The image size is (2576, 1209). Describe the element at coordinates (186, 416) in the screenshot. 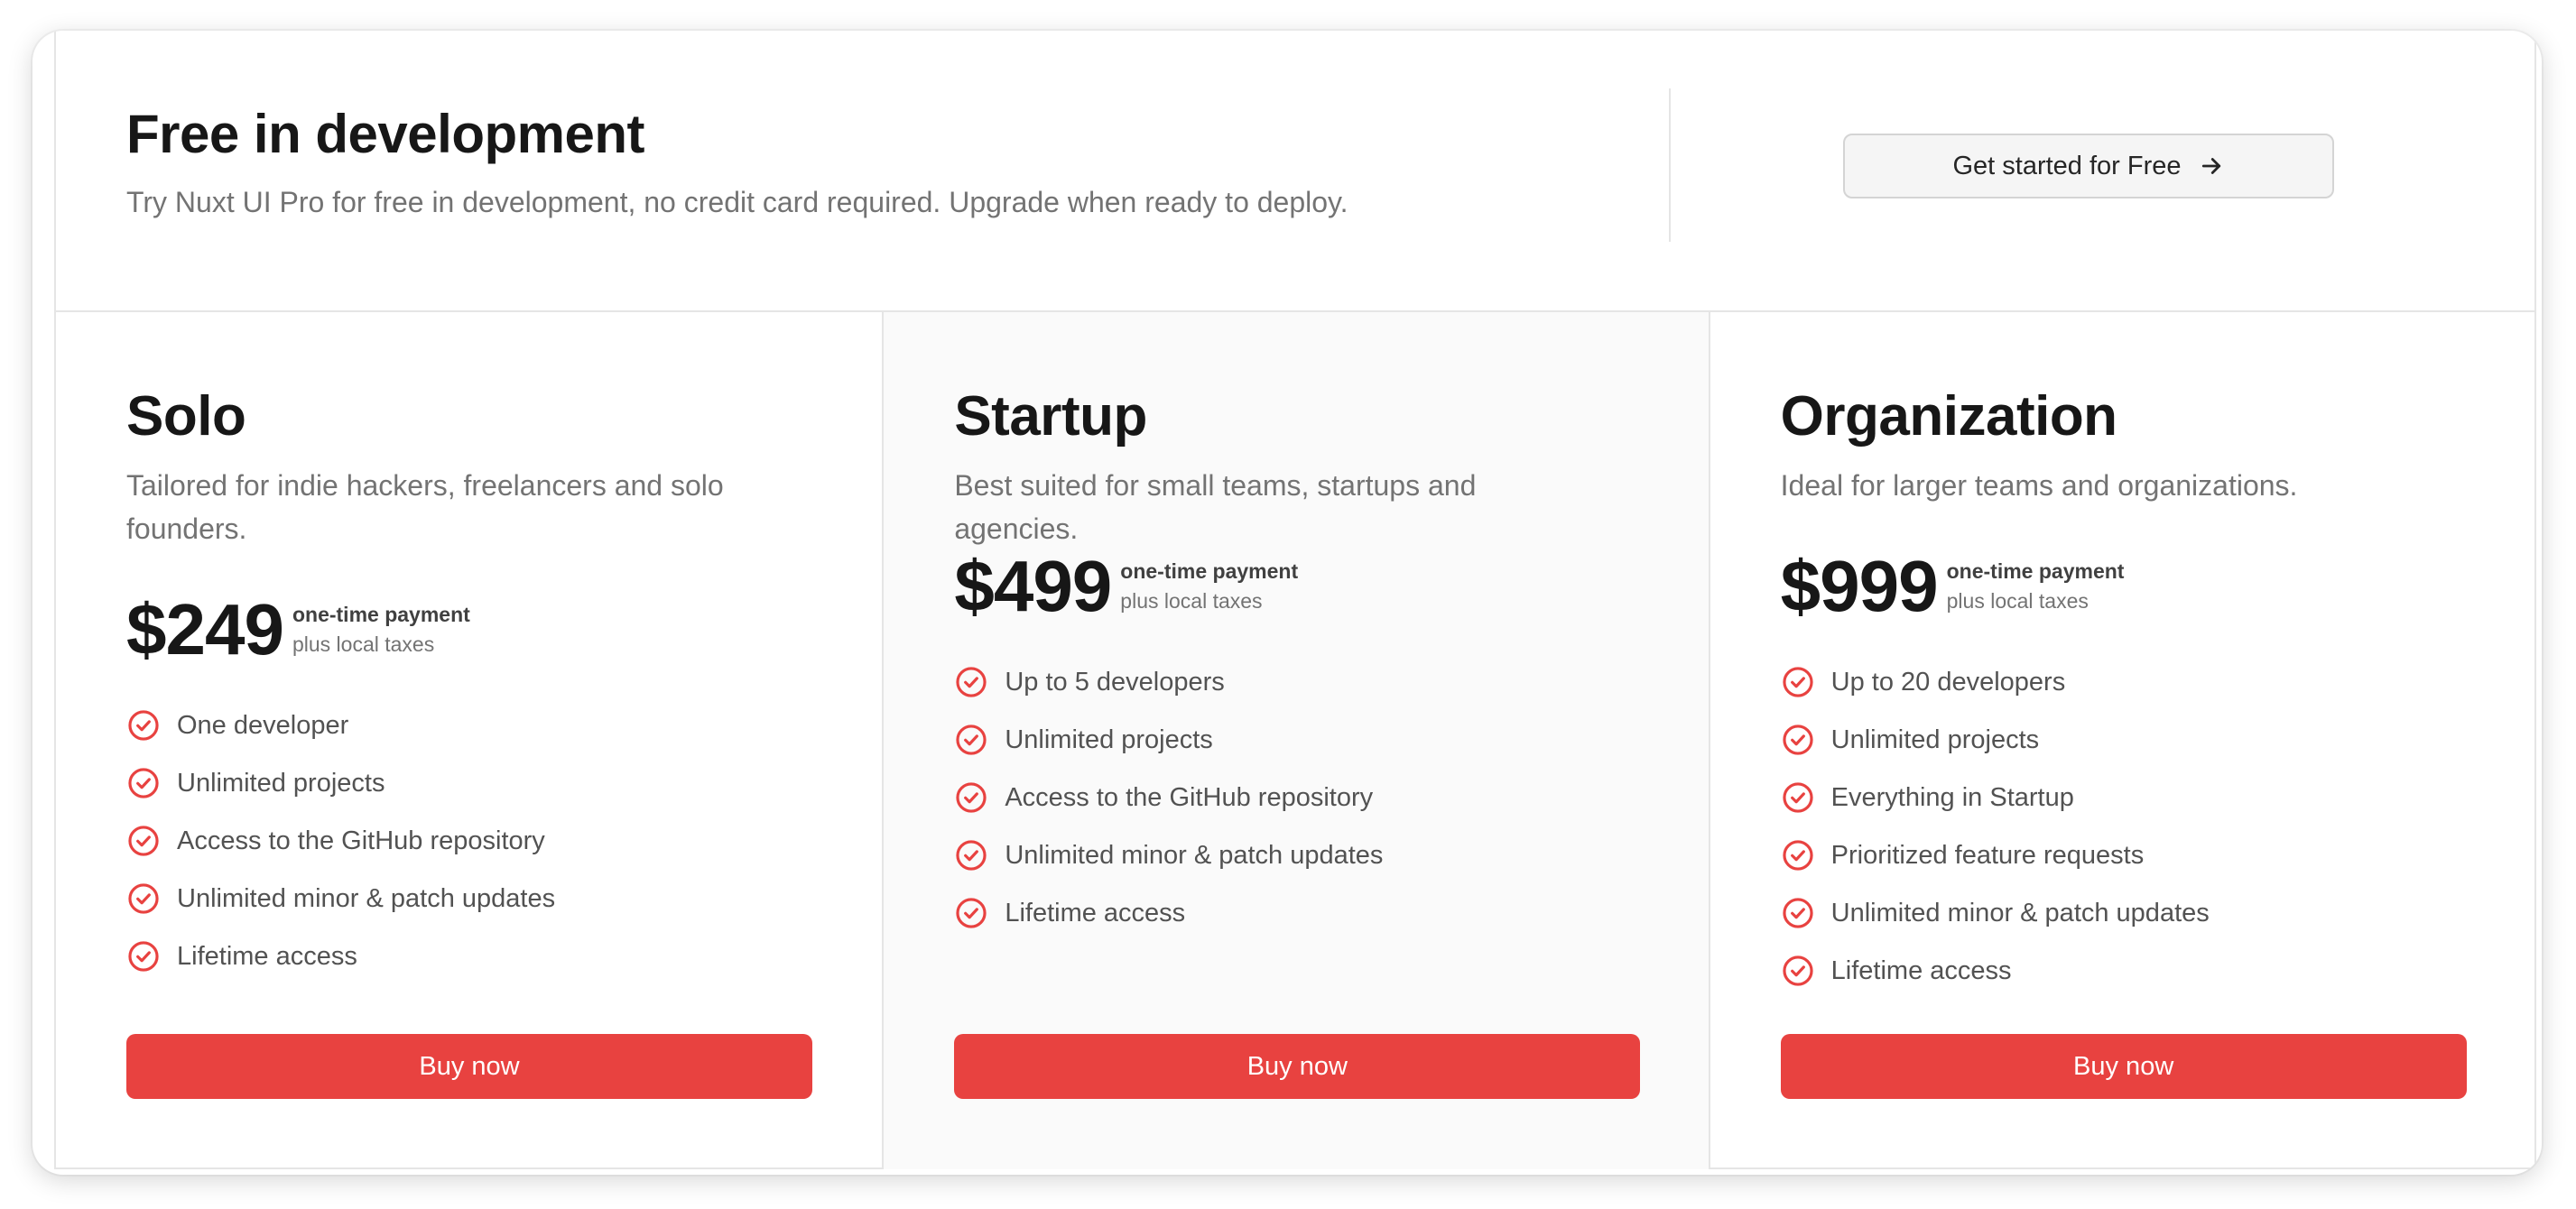

I see `plan-title: Solo` at that location.